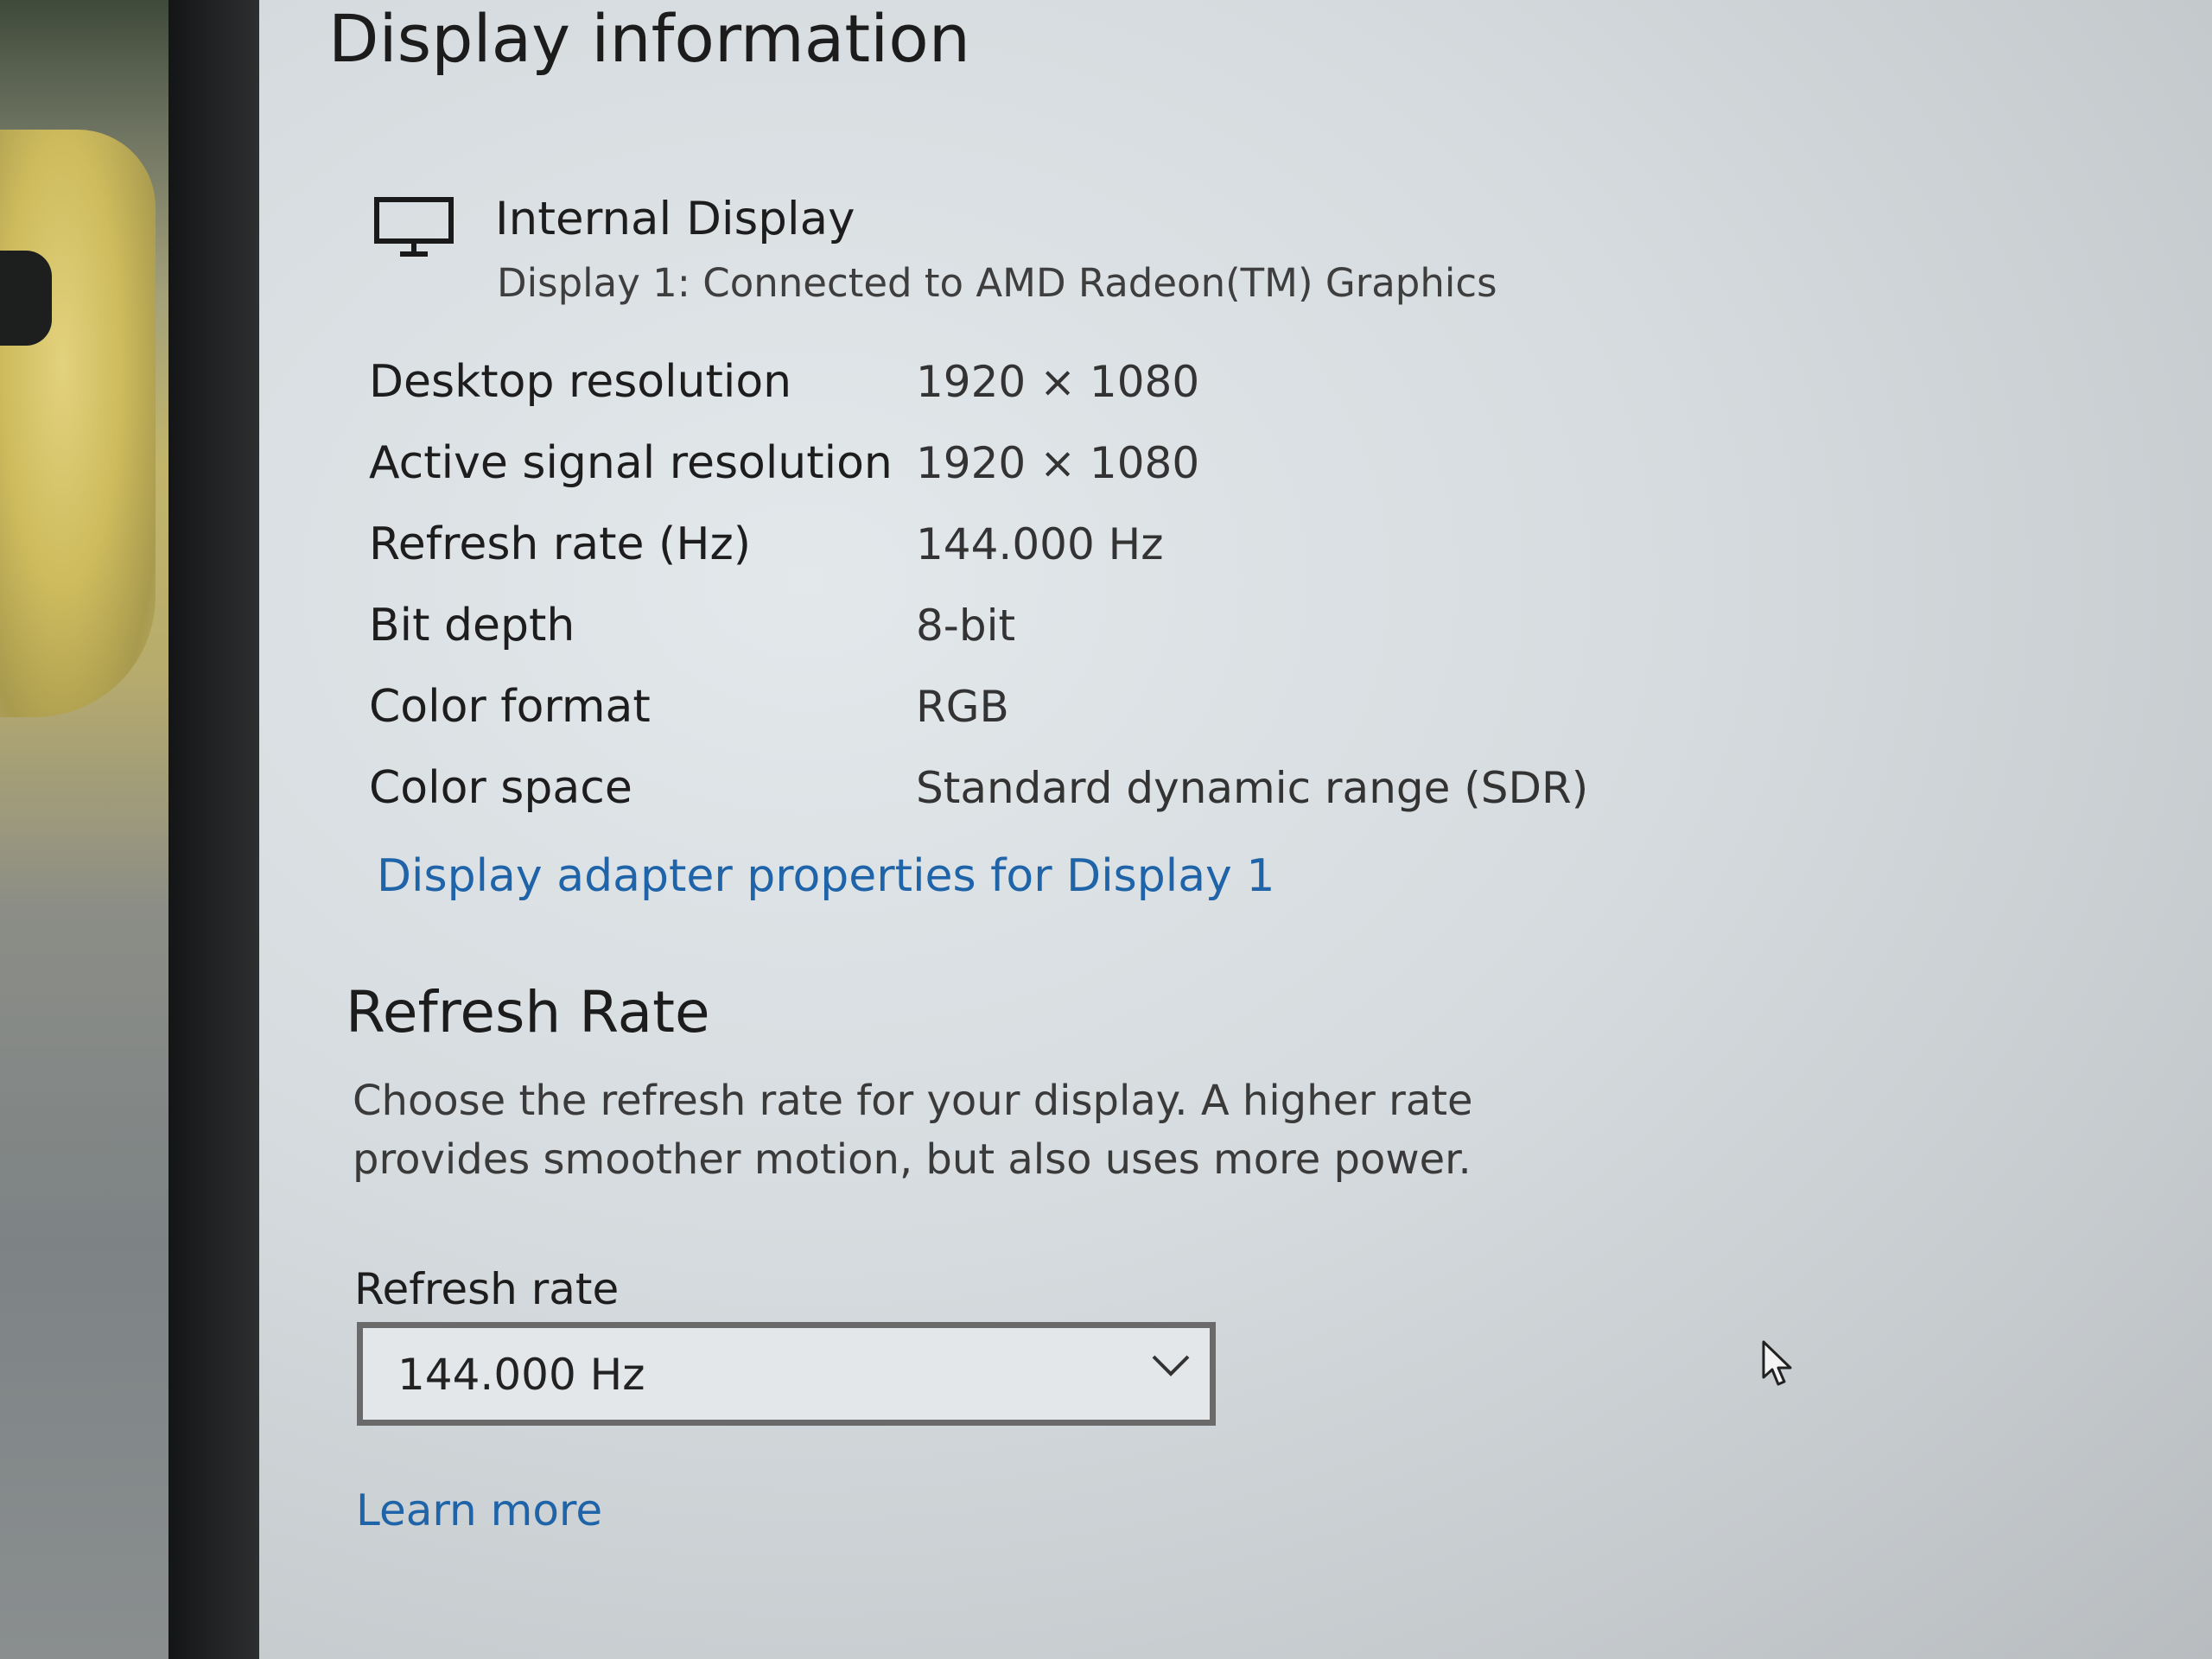 The image size is (2212, 1659). What do you see at coordinates (479, 1510) in the screenshot?
I see `learn-more-link: Learn more` at bounding box center [479, 1510].